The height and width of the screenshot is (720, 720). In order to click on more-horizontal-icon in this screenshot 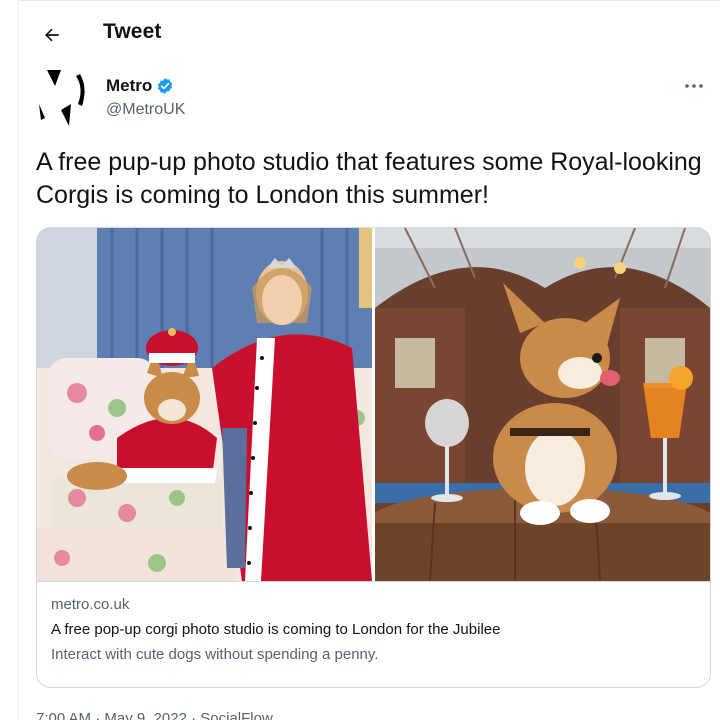, I will do `click(694, 86)`.